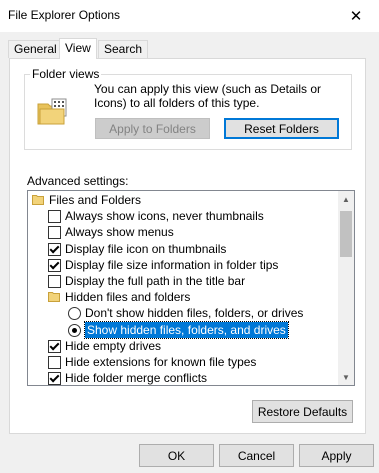 The width and height of the screenshot is (379, 473). I want to click on scroll-up-icon: ▲, so click(346, 199).